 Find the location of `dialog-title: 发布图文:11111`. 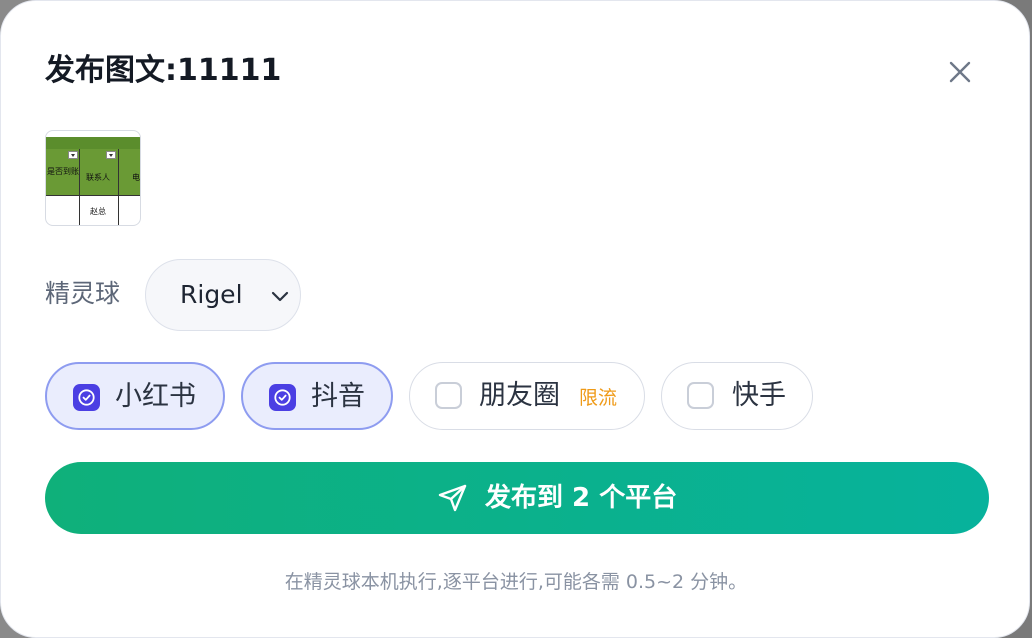

dialog-title: 发布图文:11111 is located at coordinates (163, 70).